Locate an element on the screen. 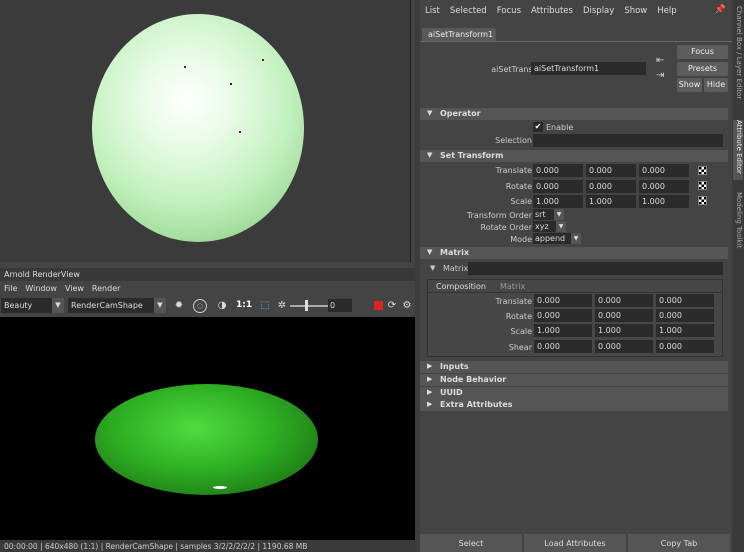  output-connection-icon: ⇥ is located at coordinates (660, 75).